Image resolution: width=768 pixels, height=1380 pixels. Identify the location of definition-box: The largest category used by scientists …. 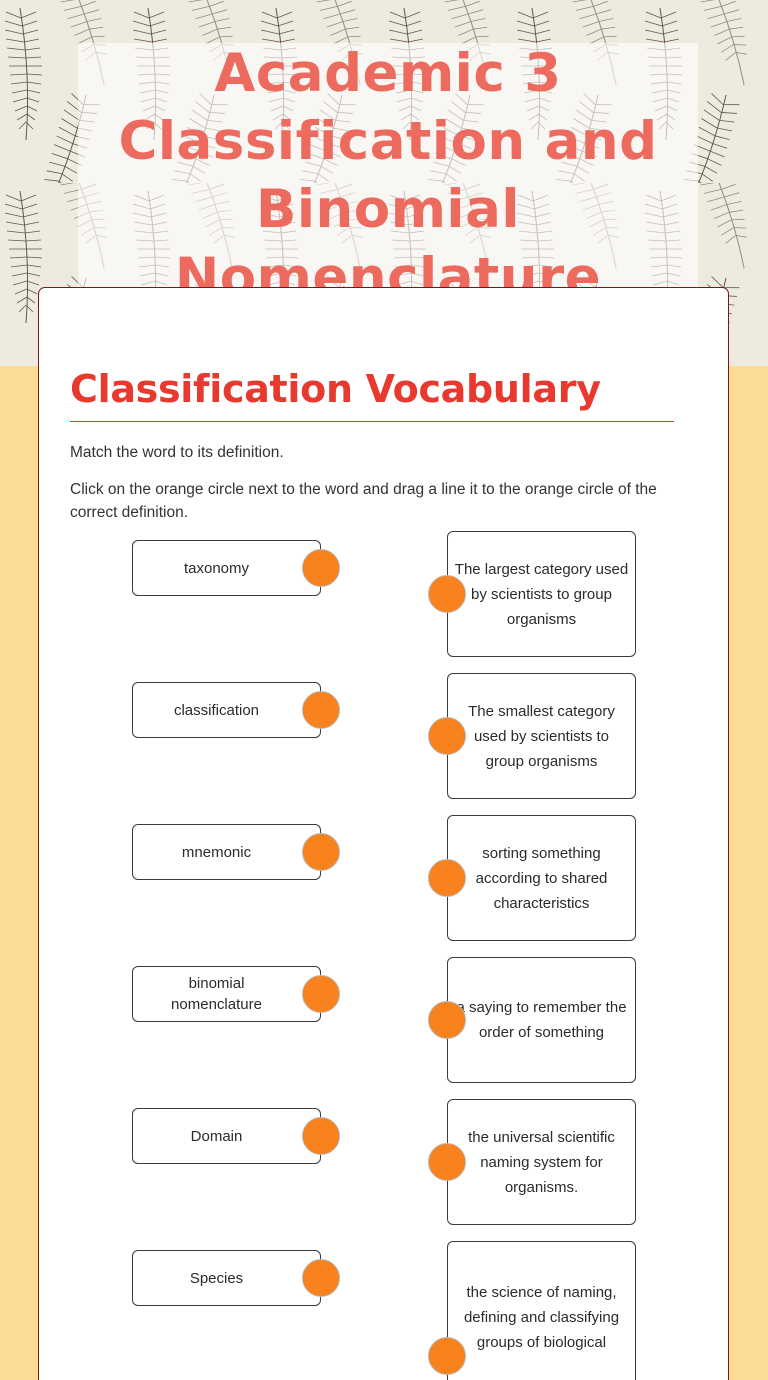
(541, 594).